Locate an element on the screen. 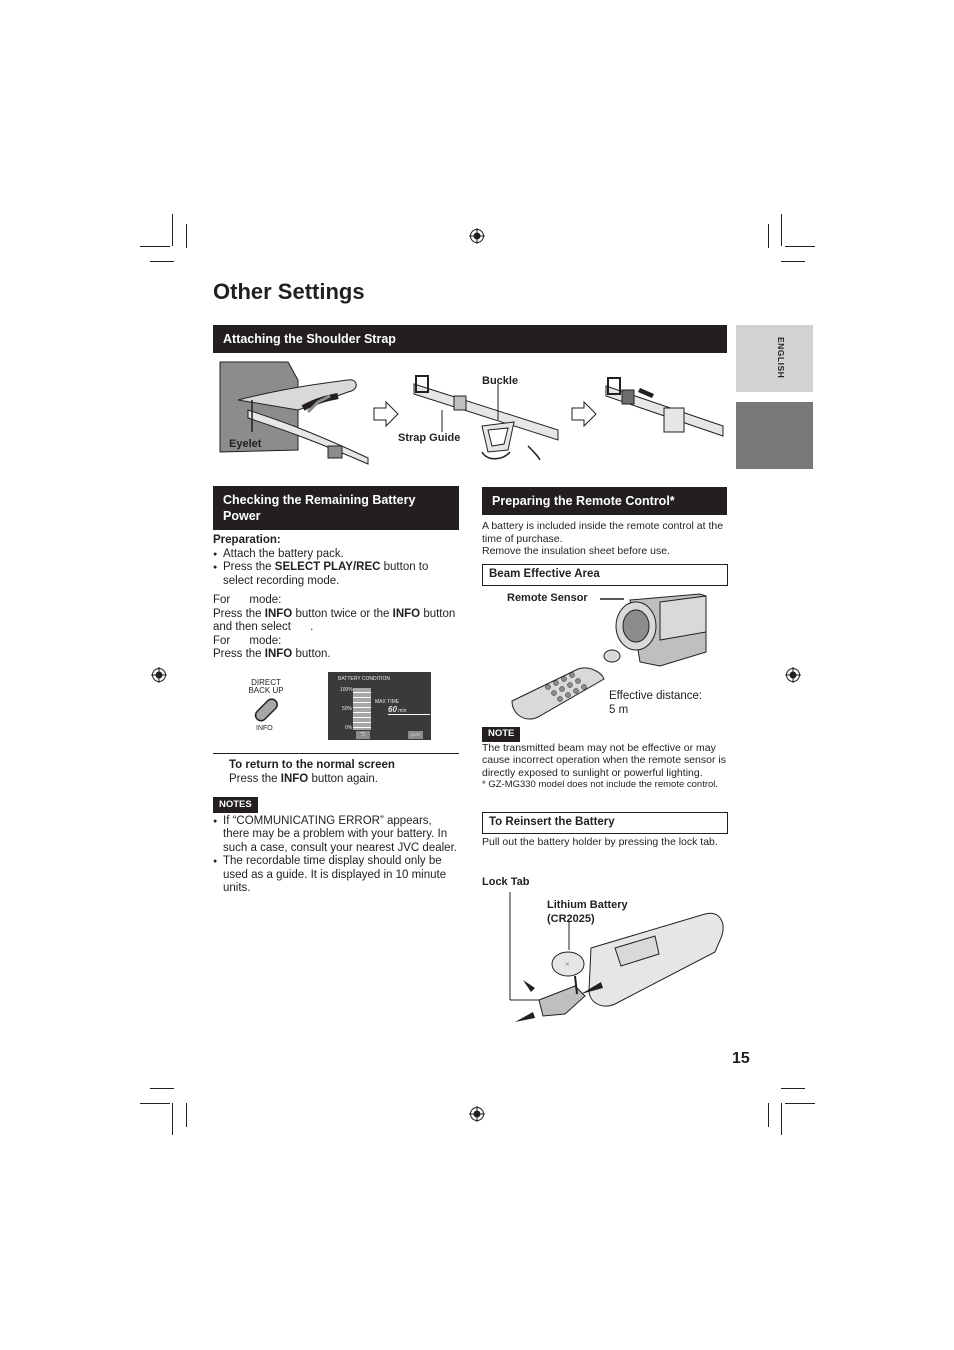  instr-text: button twice or the is located at coordinates (342, 613).